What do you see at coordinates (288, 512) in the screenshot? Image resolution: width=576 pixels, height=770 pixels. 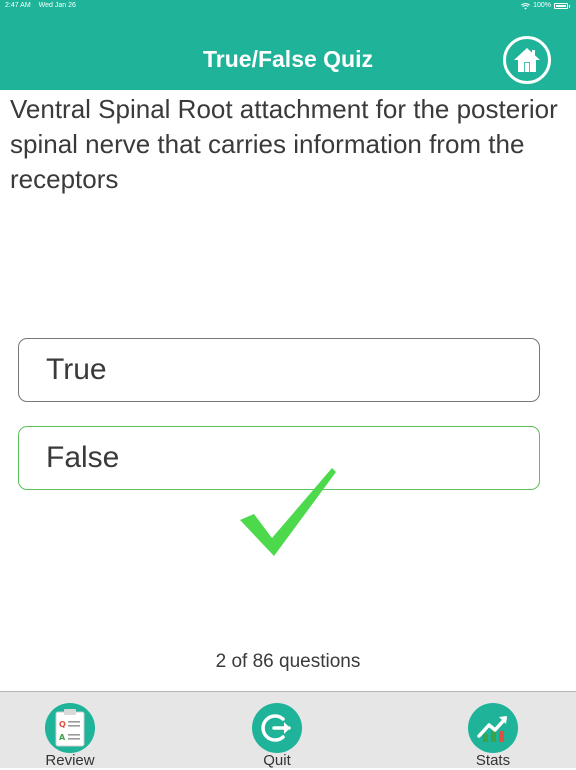 I see `checkmark-icon` at bounding box center [288, 512].